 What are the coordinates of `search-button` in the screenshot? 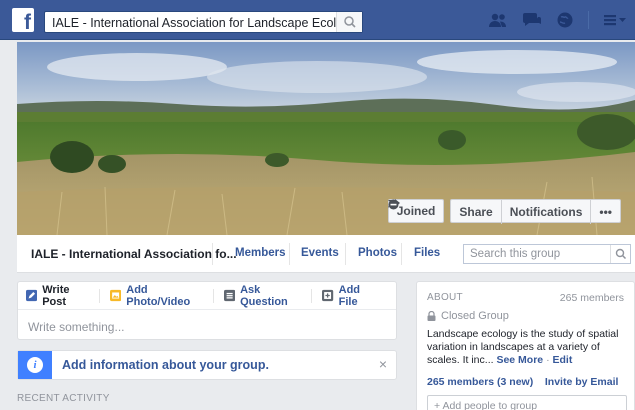 It's located at (349, 22).